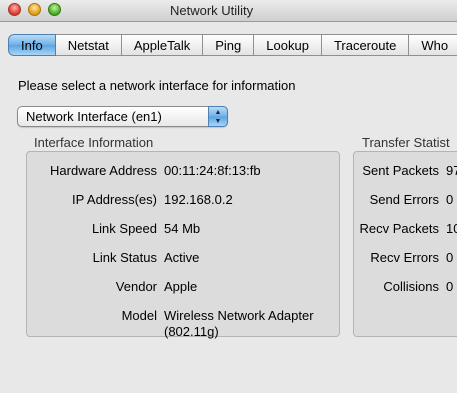 This screenshot has height=393, width=457. What do you see at coordinates (433, 45) in the screenshot?
I see `tab-whois: Who` at bounding box center [433, 45].